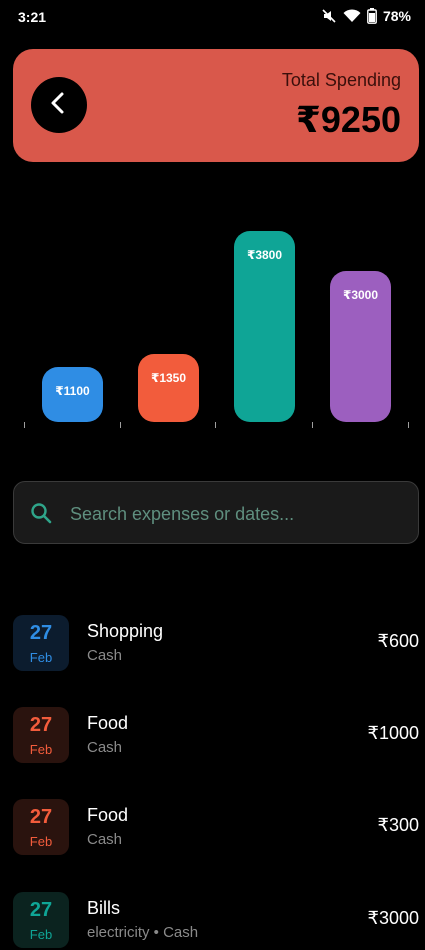 The height and width of the screenshot is (950, 425). What do you see at coordinates (216, 105) in the screenshot?
I see `total-spending-card: Total Spending ₹9250` at bounding box center [216, 105].